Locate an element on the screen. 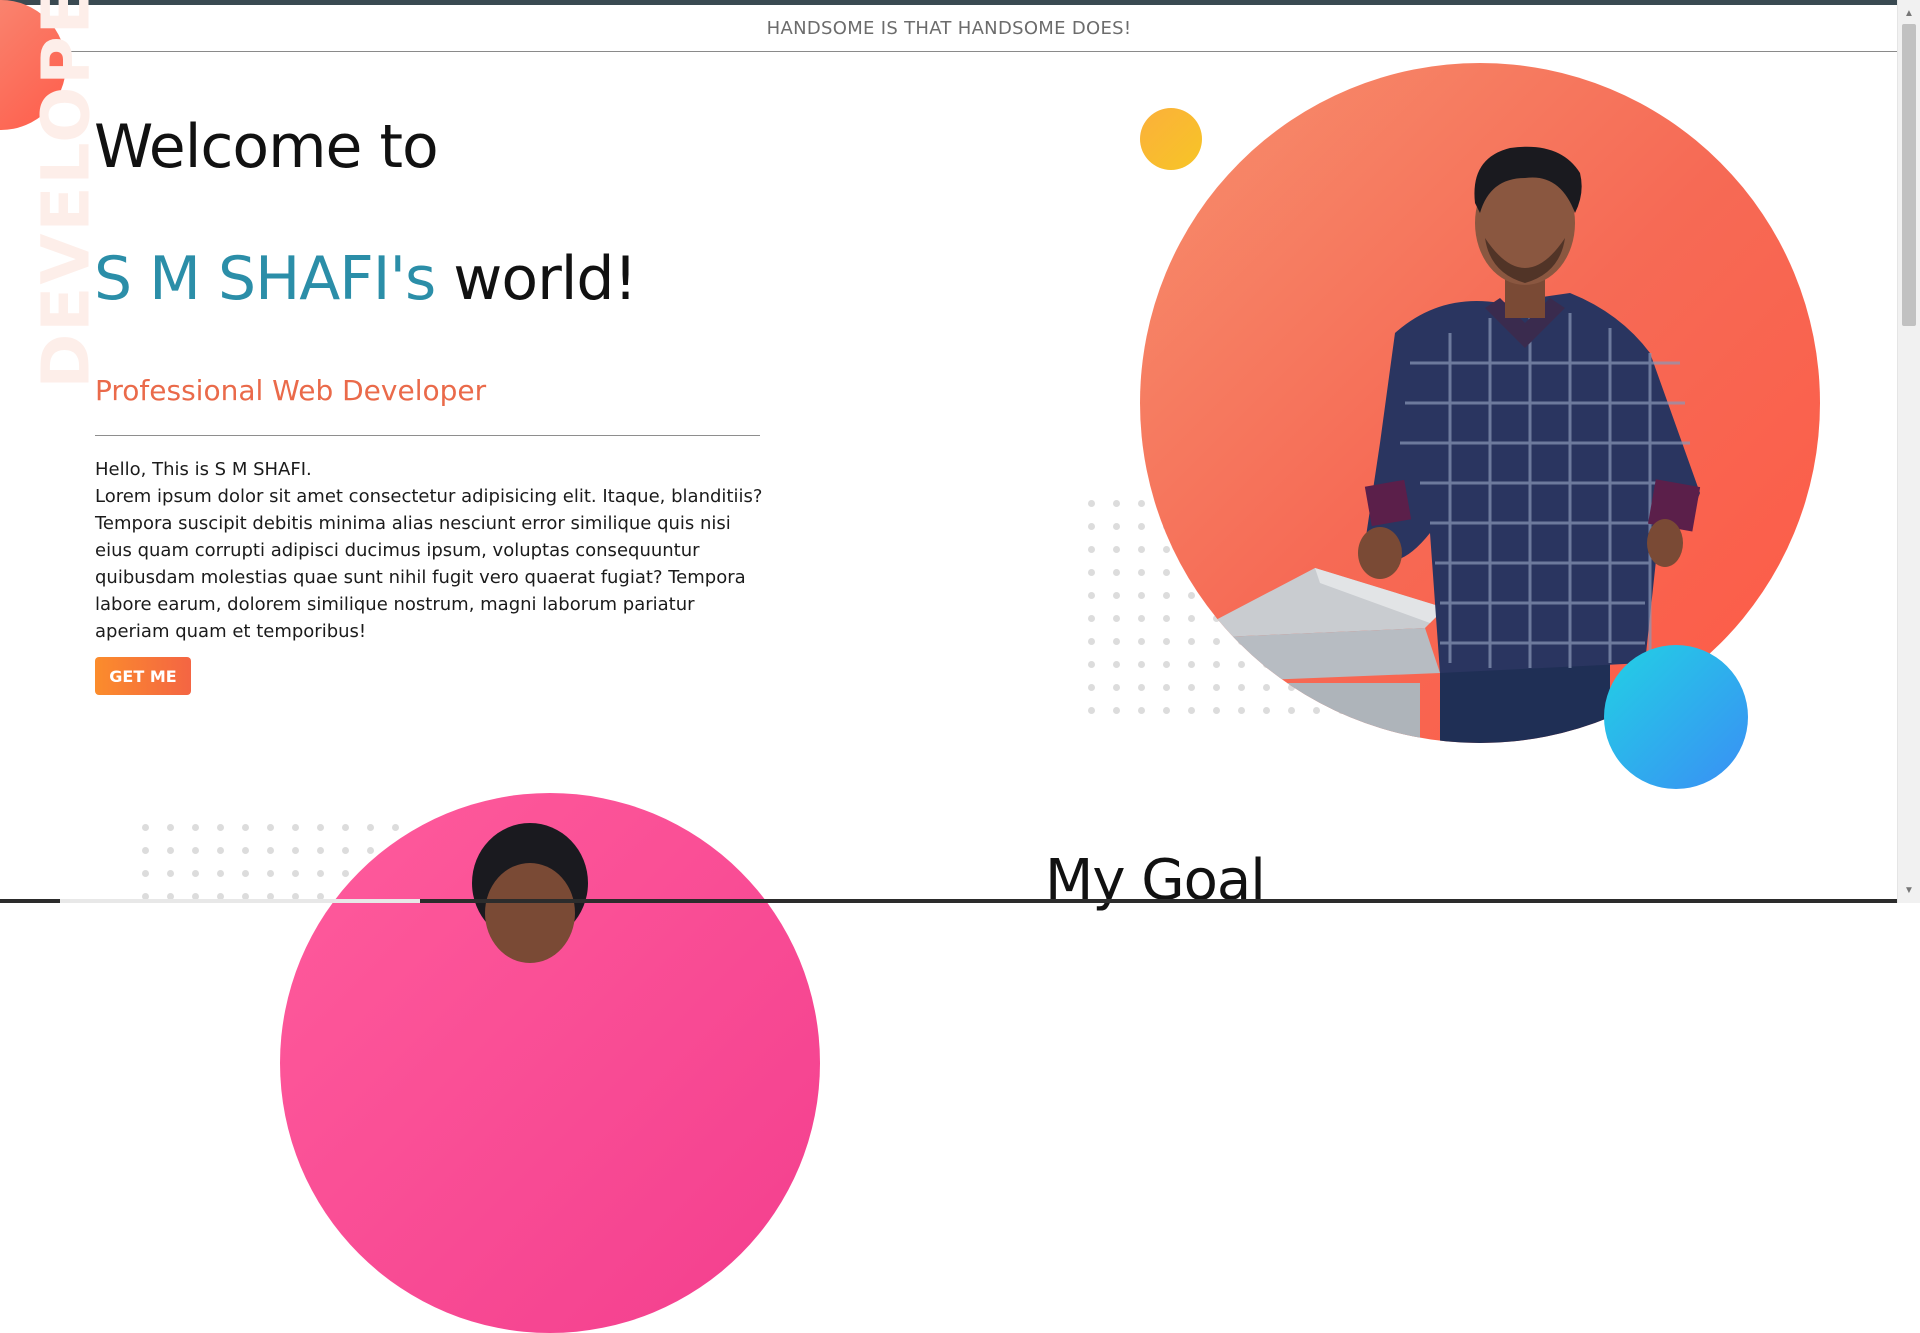 This screenshot has height=1333, width=1920. side-watermark-text: DEVELOPER is located at coordinates (66, 194).